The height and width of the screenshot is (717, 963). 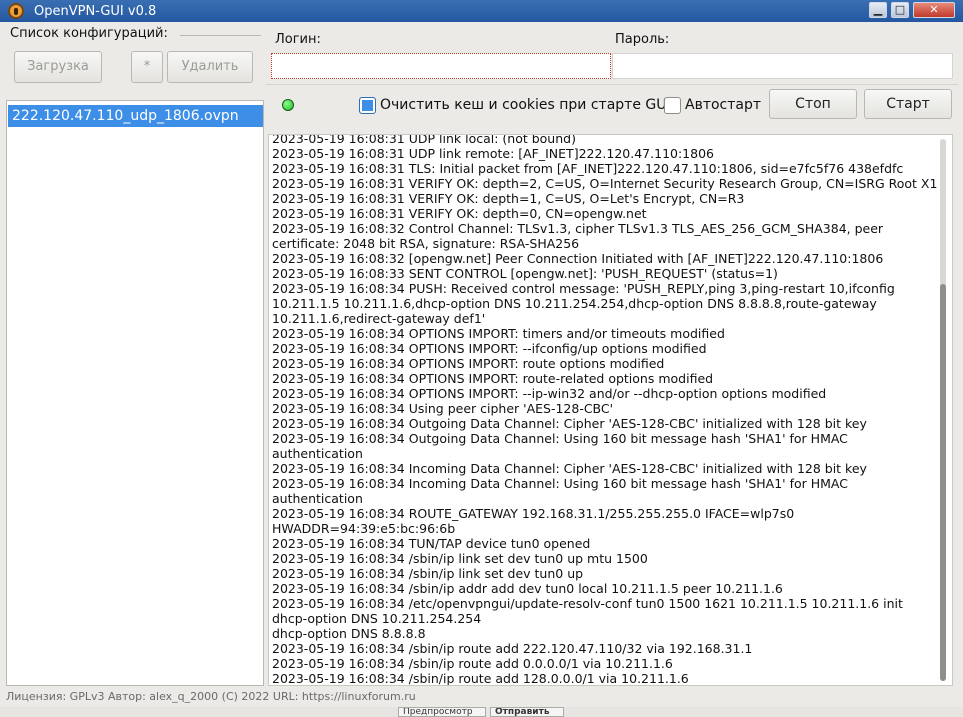 What do you see at coordinates (210, 67) in the screenshot?
I see `delete-button: Удалить` at bounding box center [210, 67].